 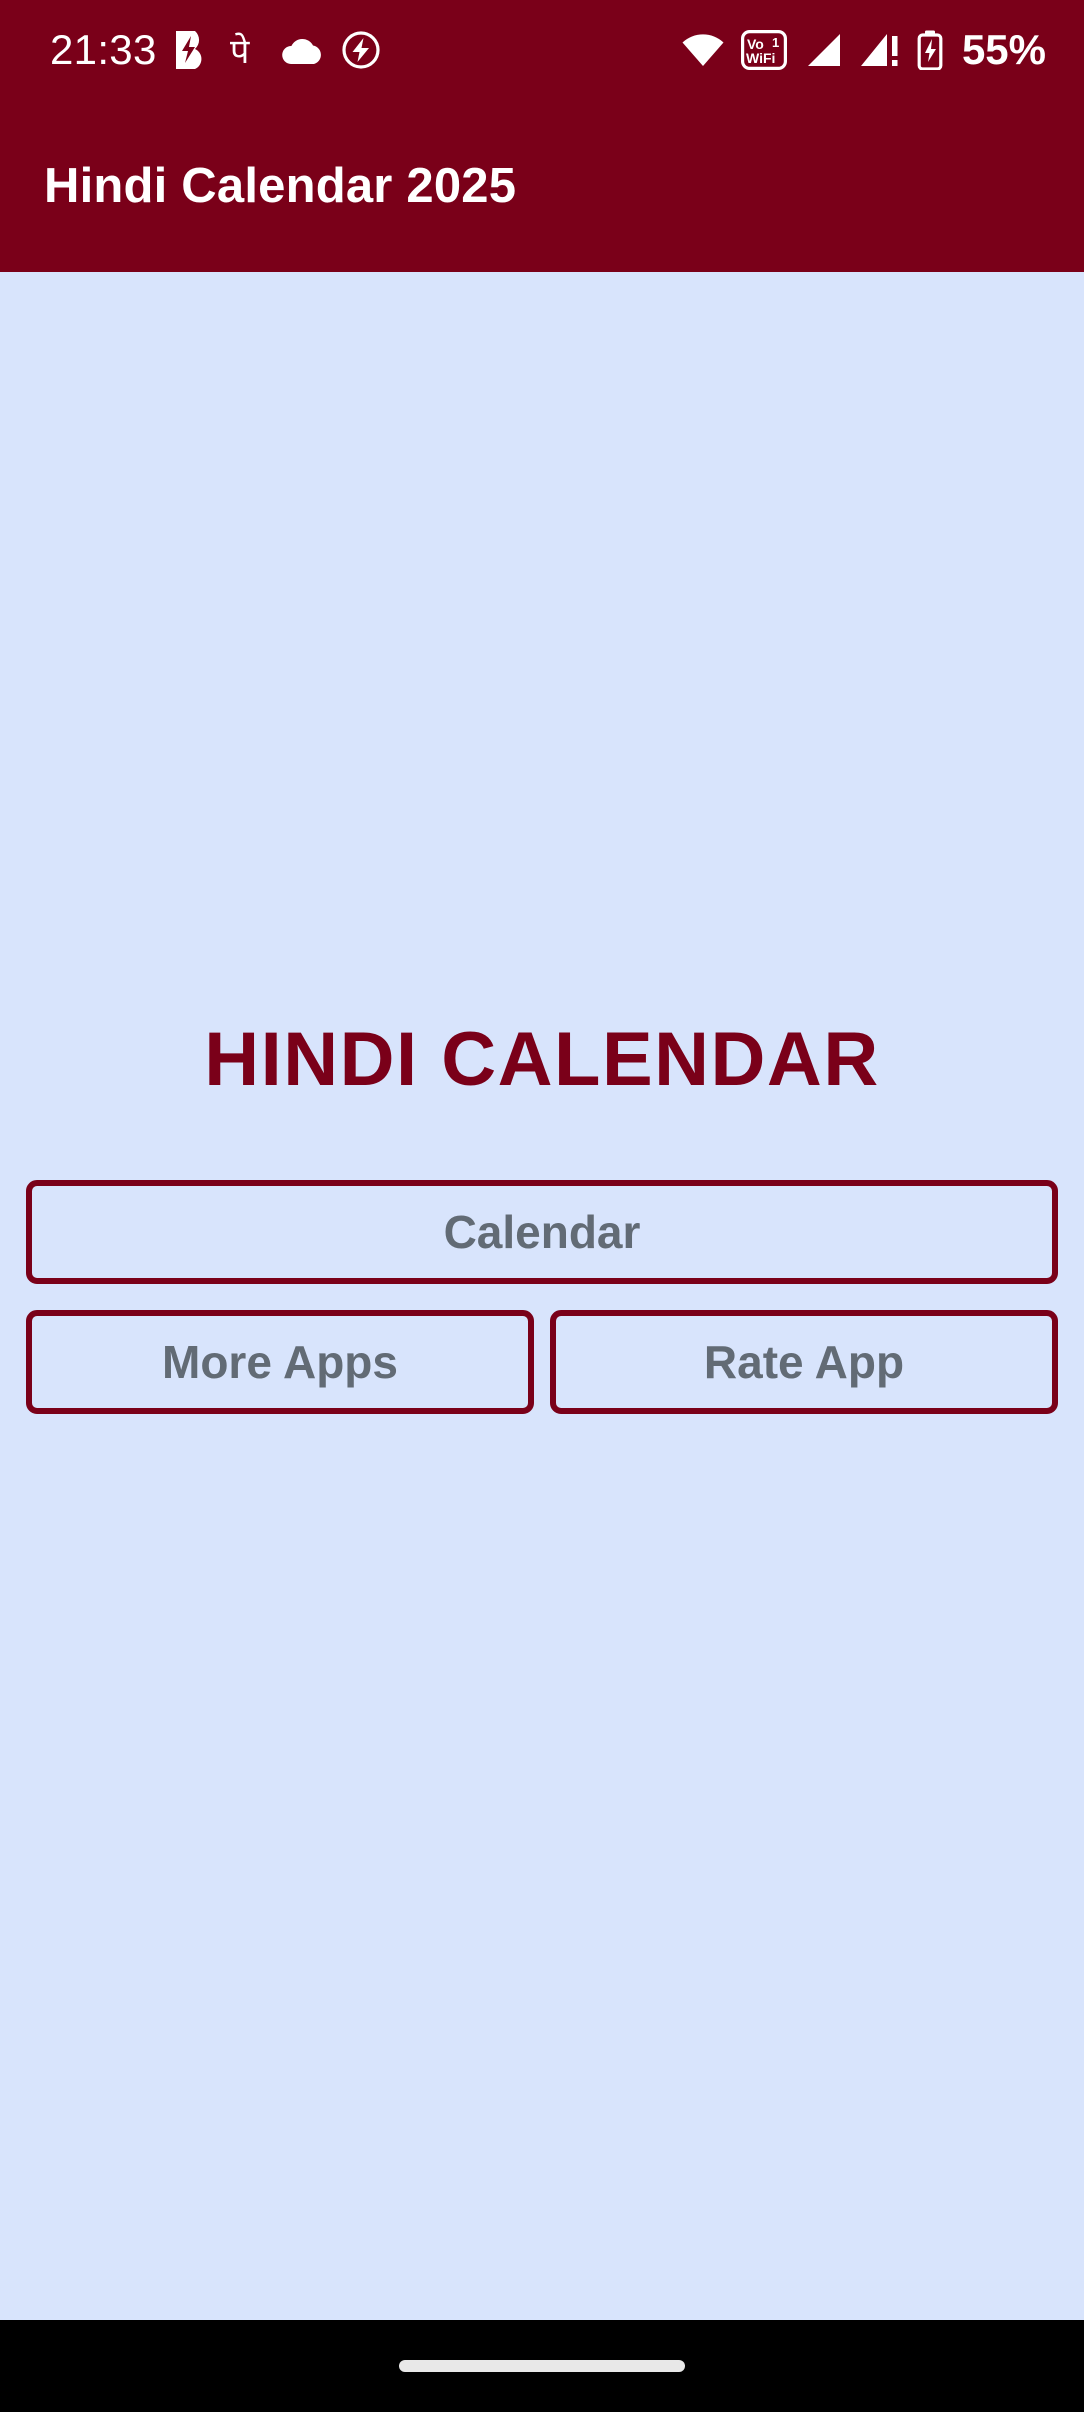 I want to click on wifi-icon, so click(x=703, y=50).